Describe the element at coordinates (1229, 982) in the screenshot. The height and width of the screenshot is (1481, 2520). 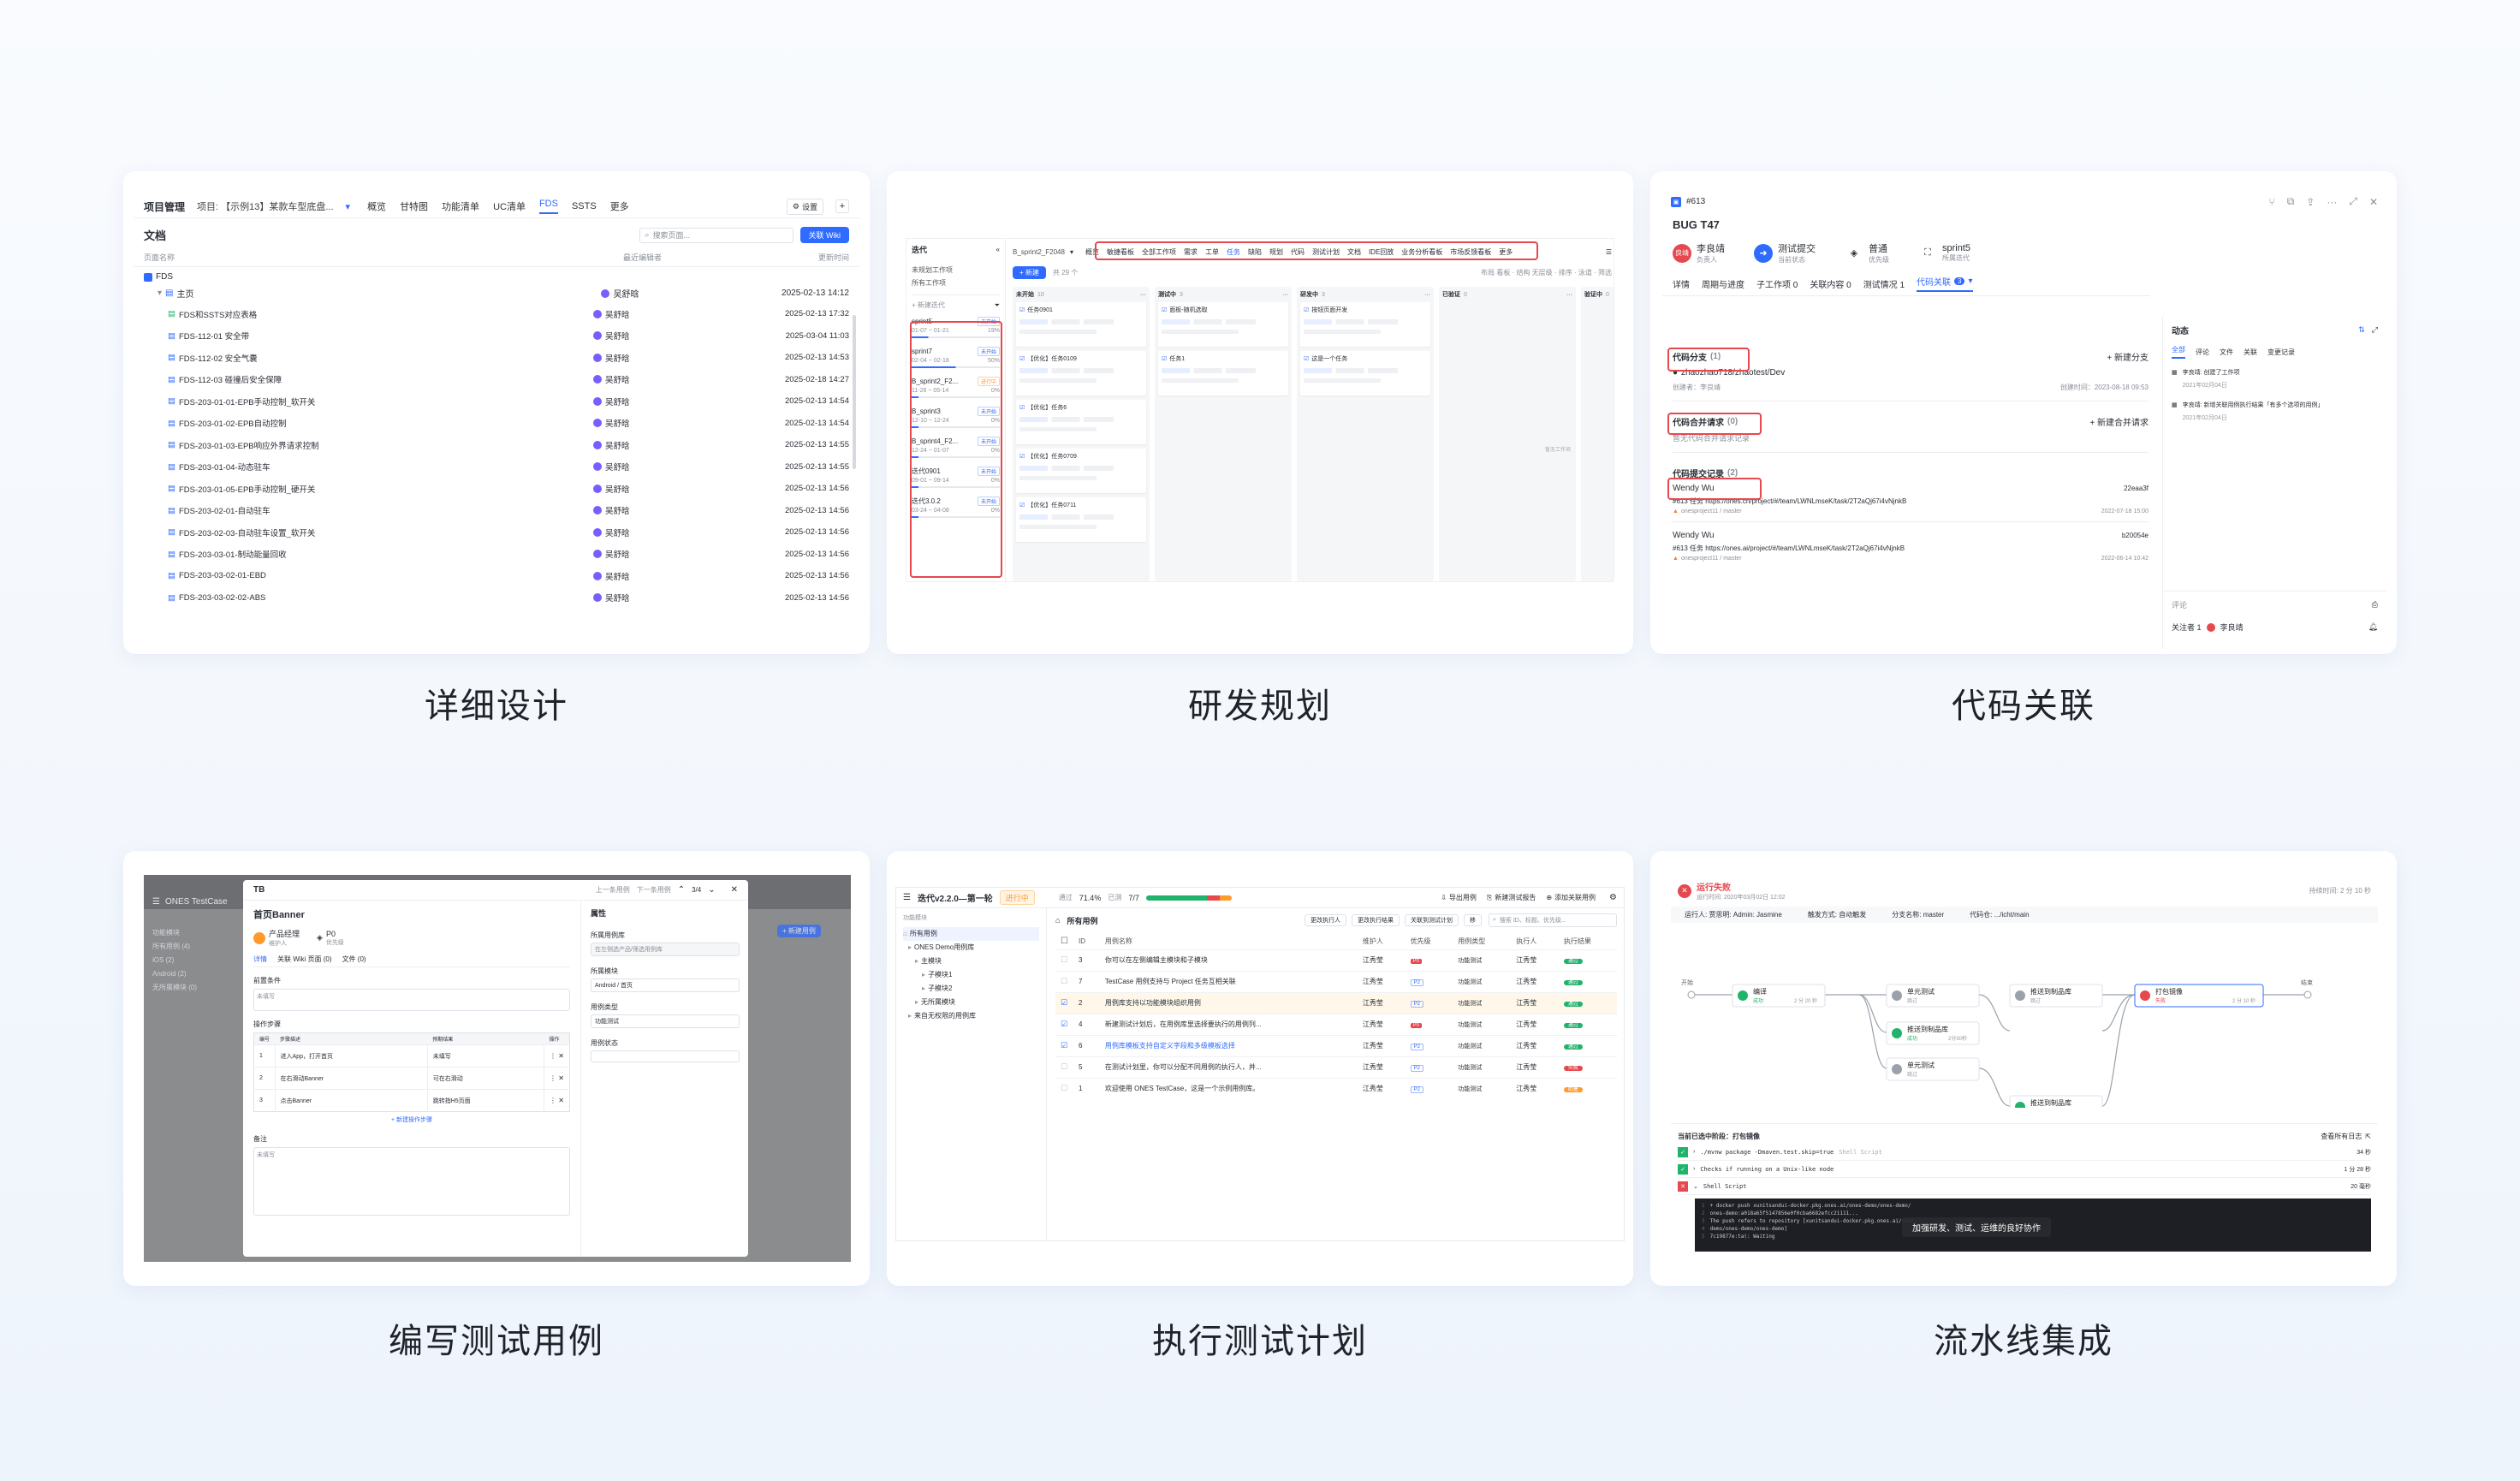
I see `case-name: TestCase 用例支持与 Project 任务互相关联` at that location.